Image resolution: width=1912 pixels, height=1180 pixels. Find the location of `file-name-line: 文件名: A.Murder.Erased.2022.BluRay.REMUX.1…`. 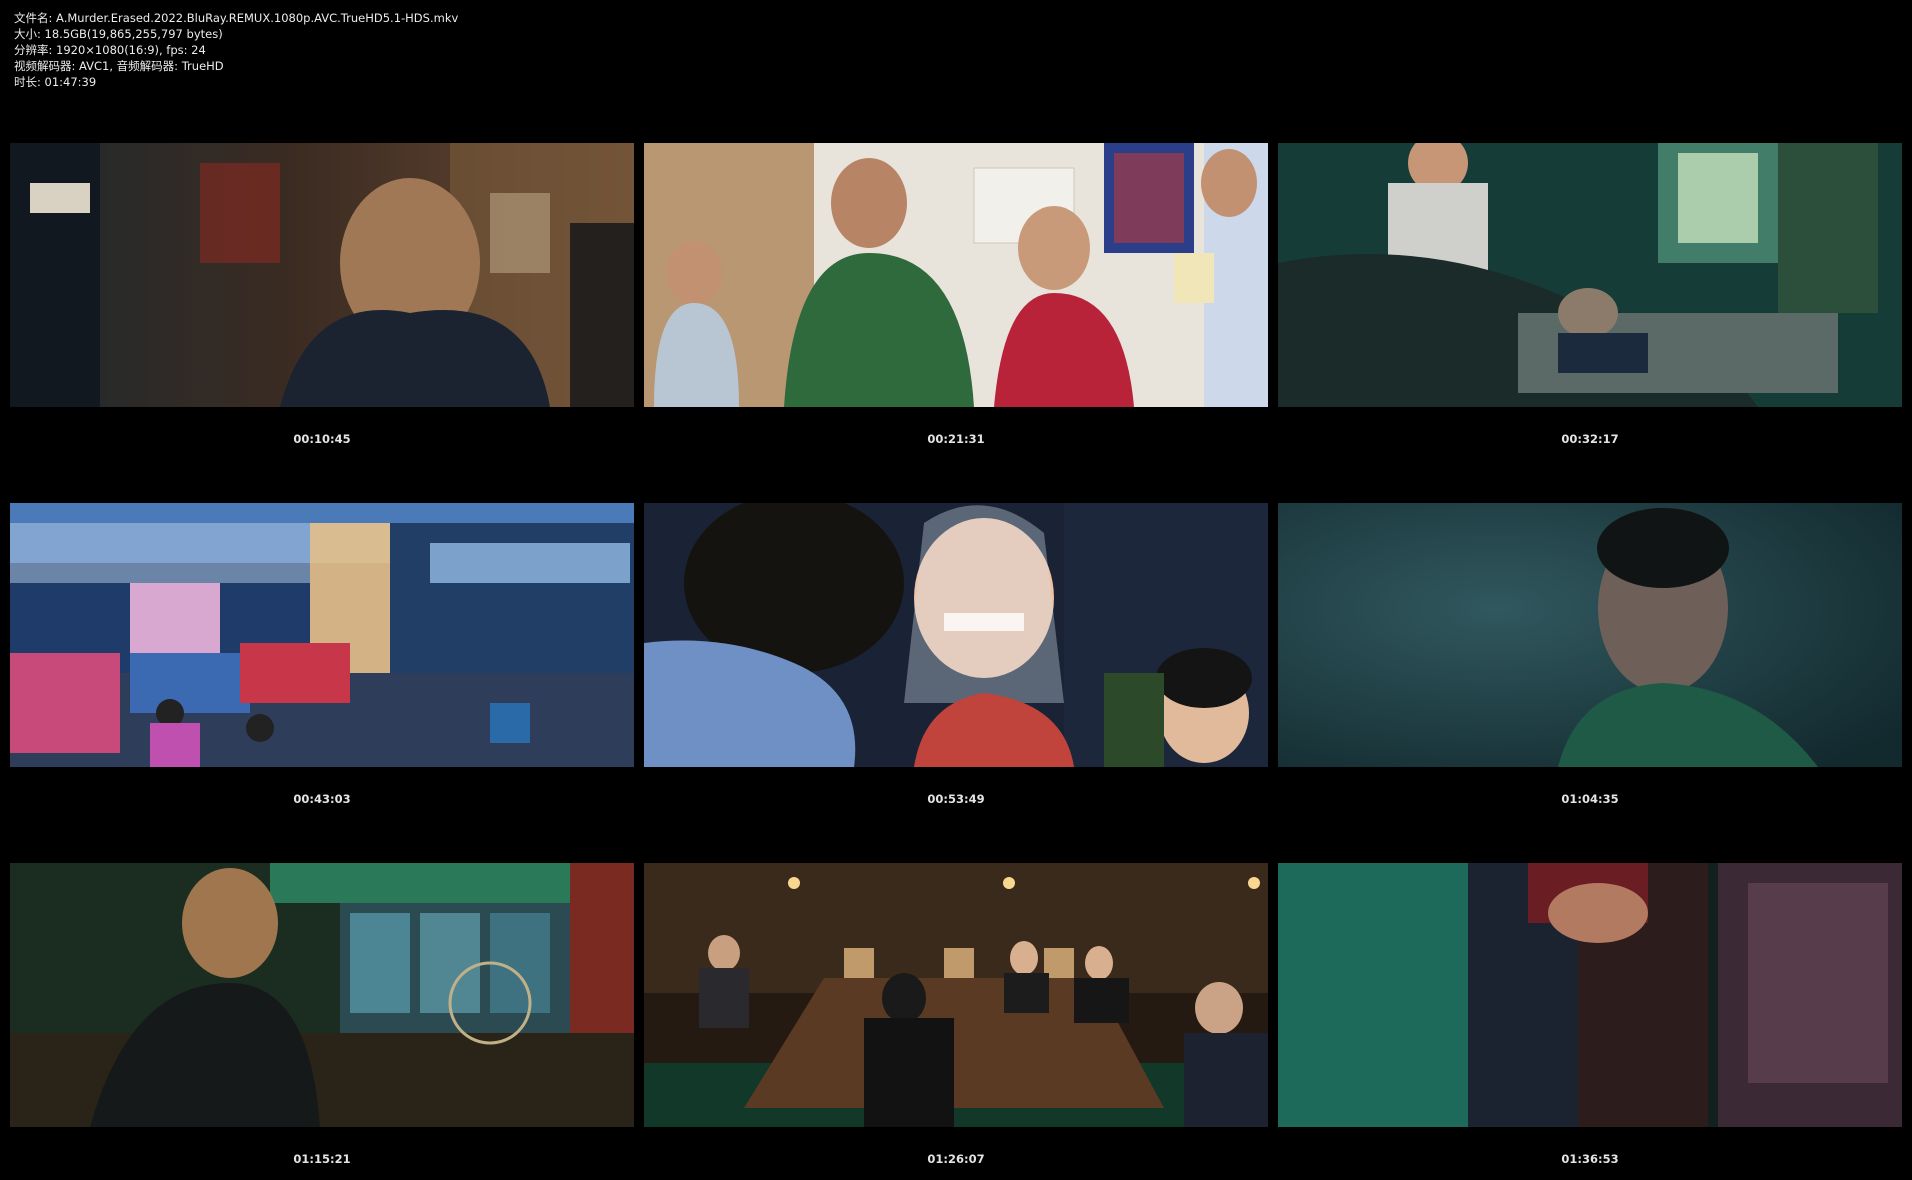

file-name-line: 文件名: A.Murder.Erased.2022.BluRay.REMUX.1… is located at coordinates (236, 18).